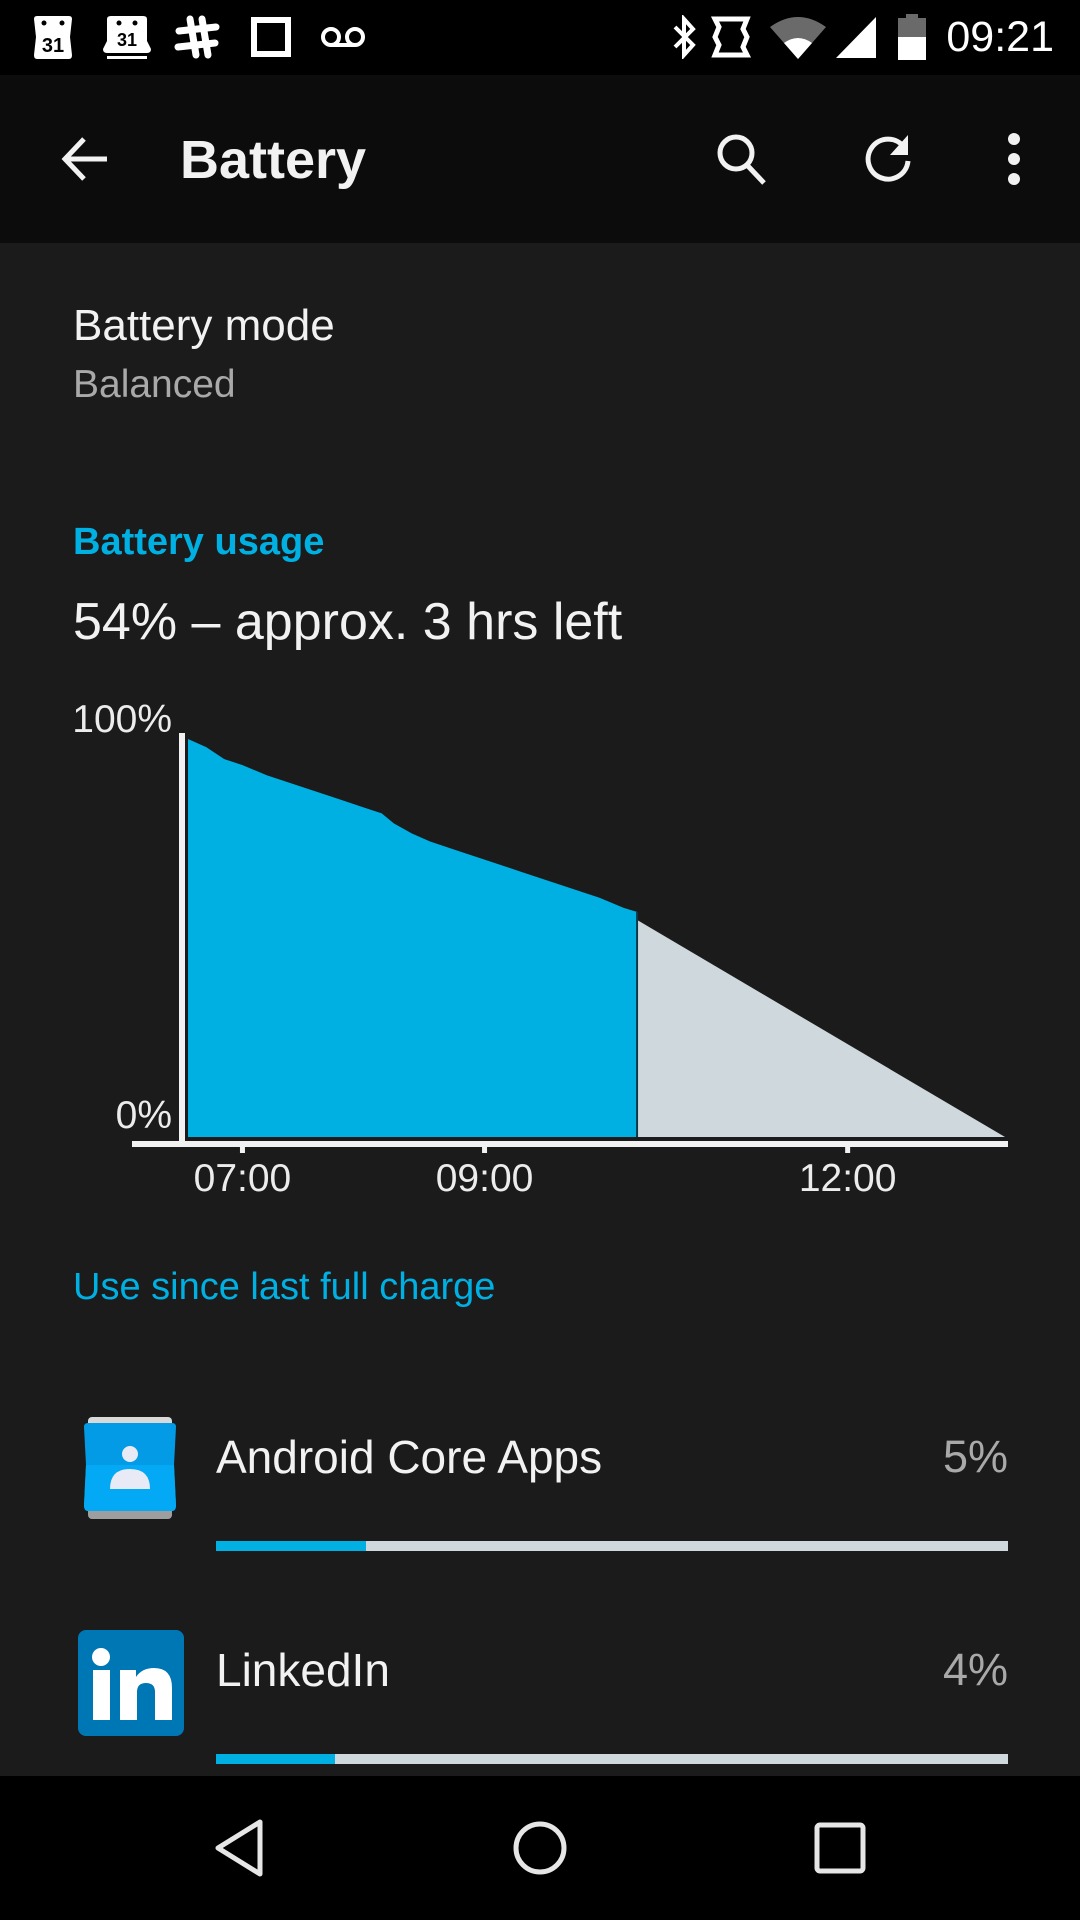 The width and height of the screenshot is (1080, 1920). Describe the element at coordinates (199, 542) in the screenshot. I see `battery-usage-header: Battery usage` at that location.